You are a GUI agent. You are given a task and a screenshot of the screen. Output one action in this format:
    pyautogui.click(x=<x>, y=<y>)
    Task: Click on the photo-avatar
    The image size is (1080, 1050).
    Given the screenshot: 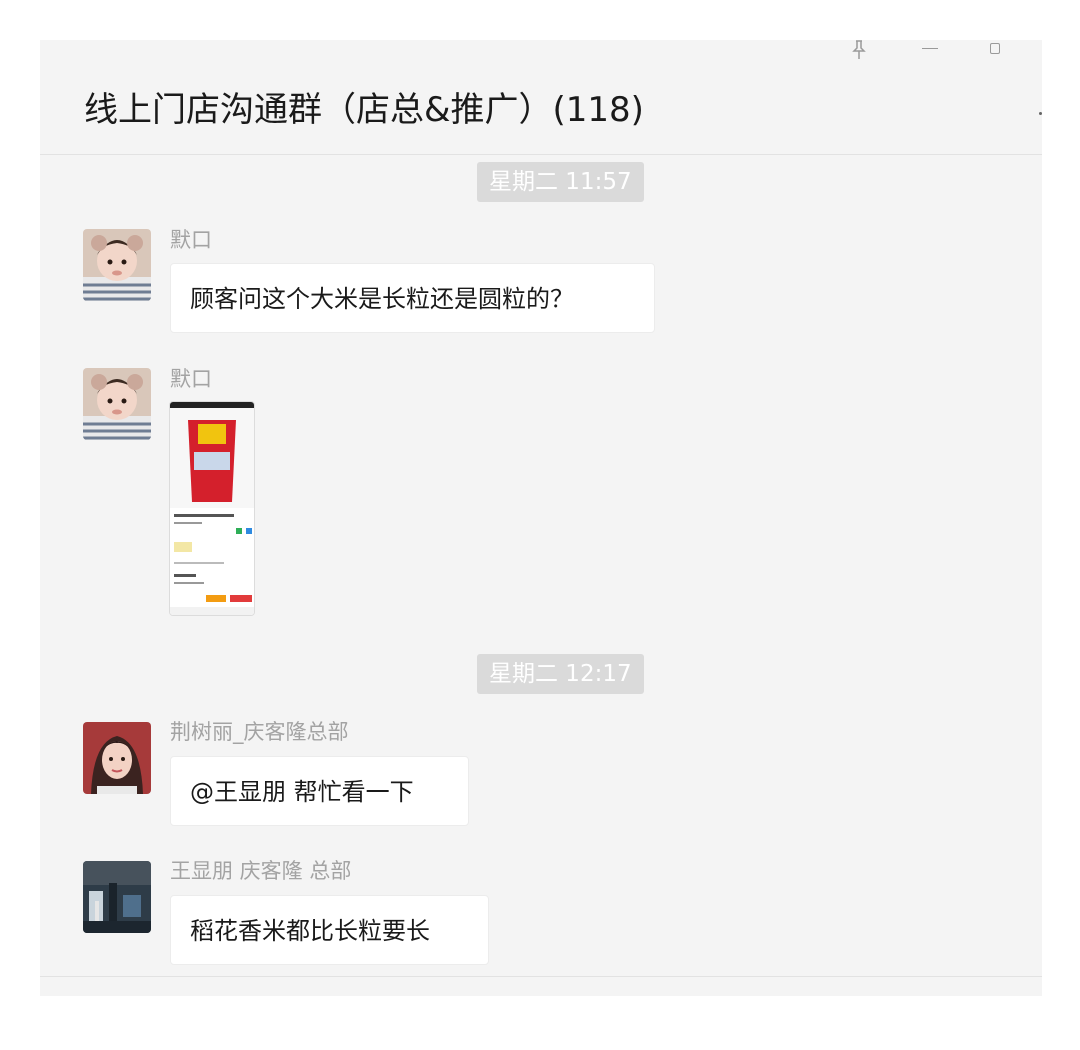 What is the action you would take?
    pyautogui.click(x=117, y=897)
    